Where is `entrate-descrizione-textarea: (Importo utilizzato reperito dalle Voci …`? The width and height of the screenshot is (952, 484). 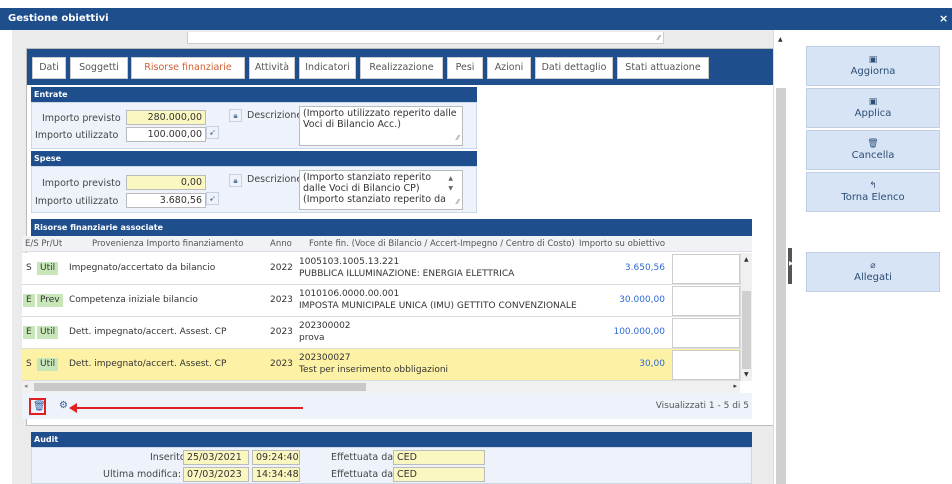 entrate-descrizione-textarea: (Importo utilizzato reperito dalle Voci … is located at coordinates (381, 126).